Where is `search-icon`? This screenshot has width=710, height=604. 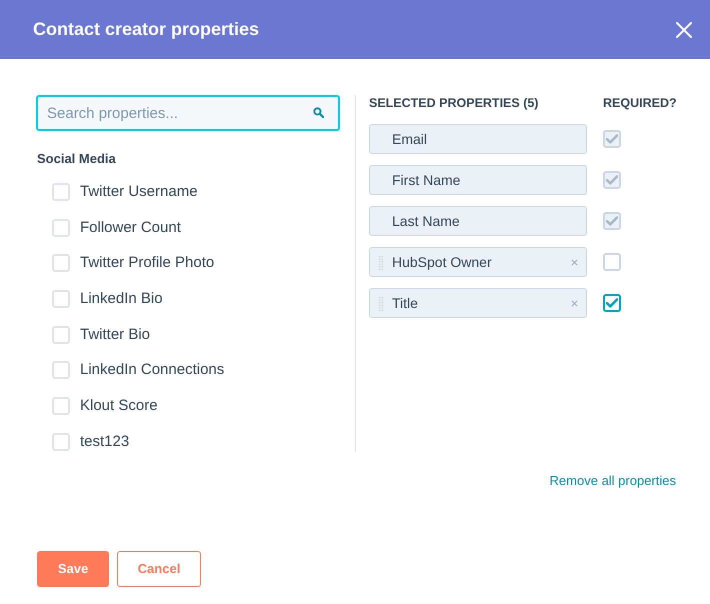
search-icon is located at coordinates (318, 112).